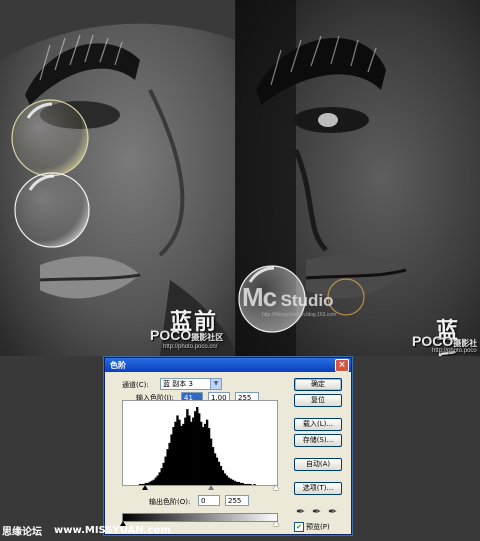 This screenshot has width=480, height=541. Describe the element at coordinates (118, 365) in the screenshot. I see `dialog-title: 色阶` at that location.